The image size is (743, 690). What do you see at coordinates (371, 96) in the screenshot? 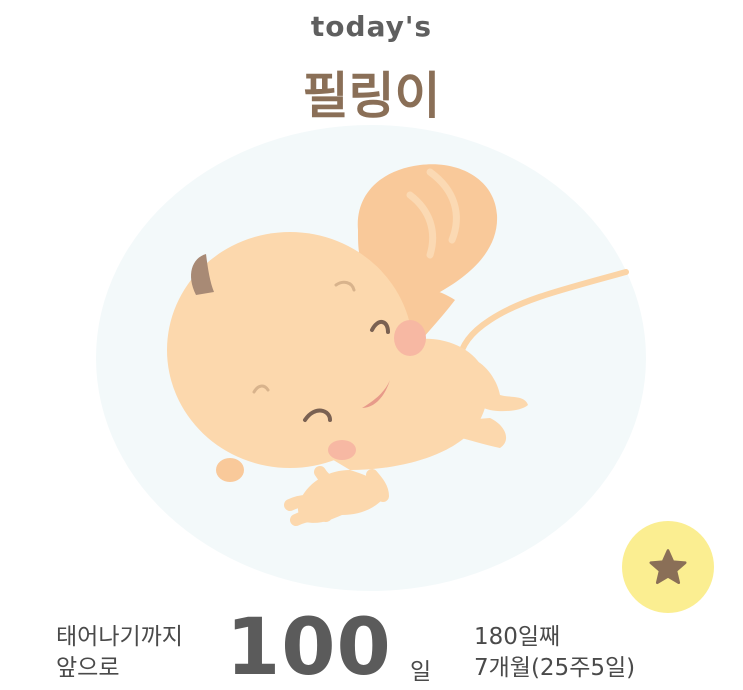
I see `page-title: 필링이` at bounding box center [371, 96].